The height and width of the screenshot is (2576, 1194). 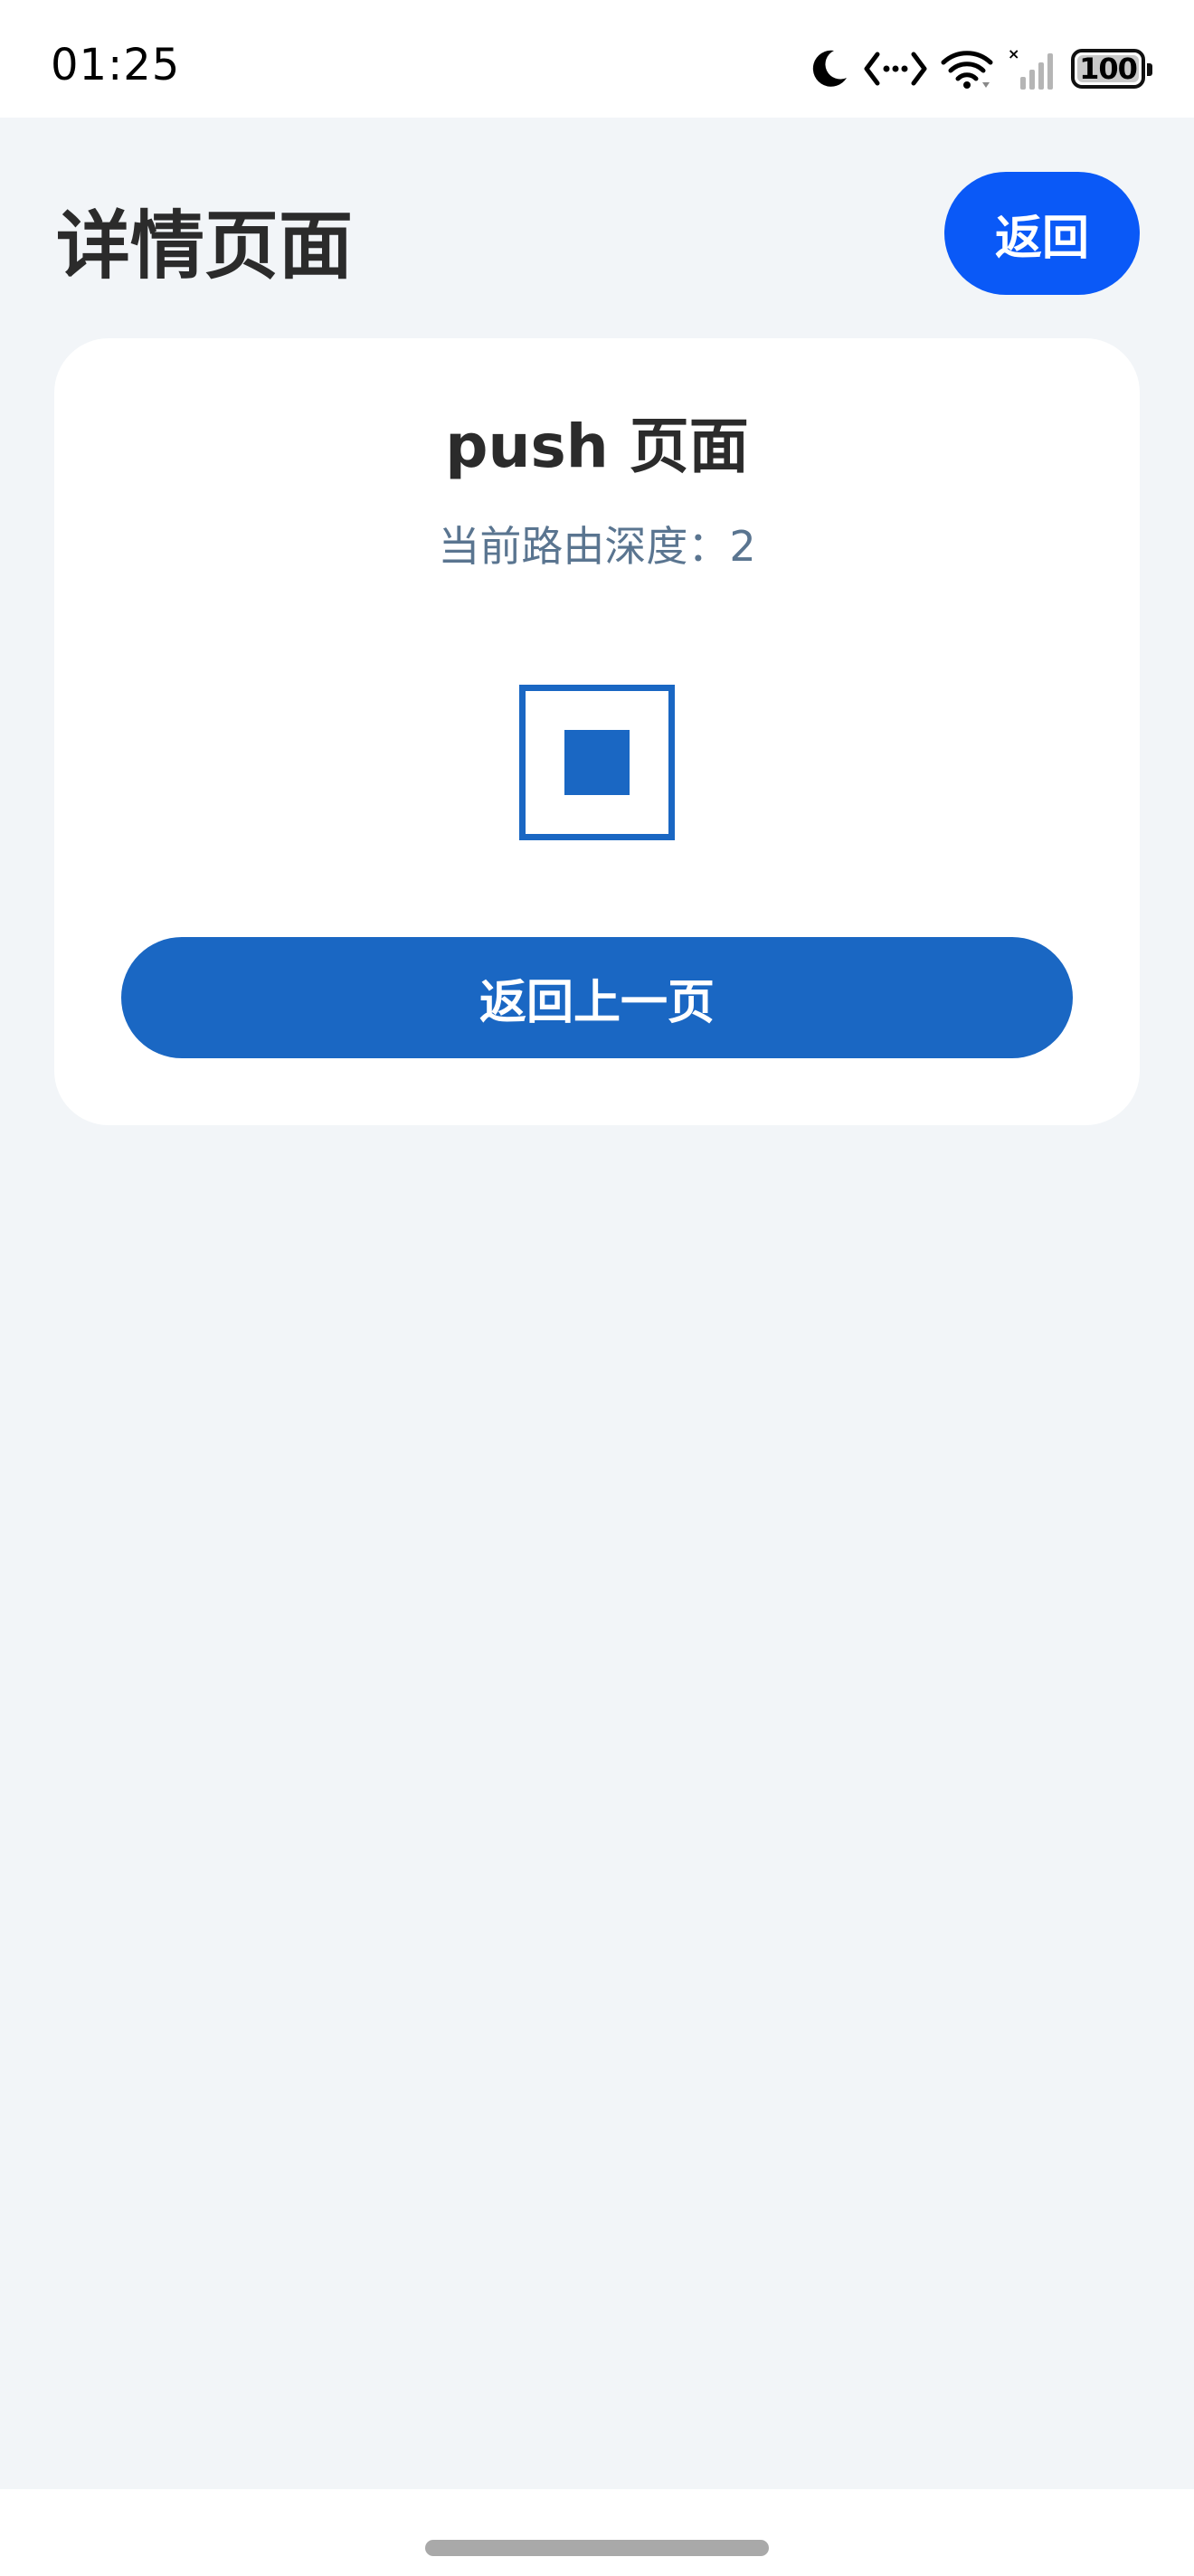 I want to click on signal-icon: ×, so click(x=1032, y=68).